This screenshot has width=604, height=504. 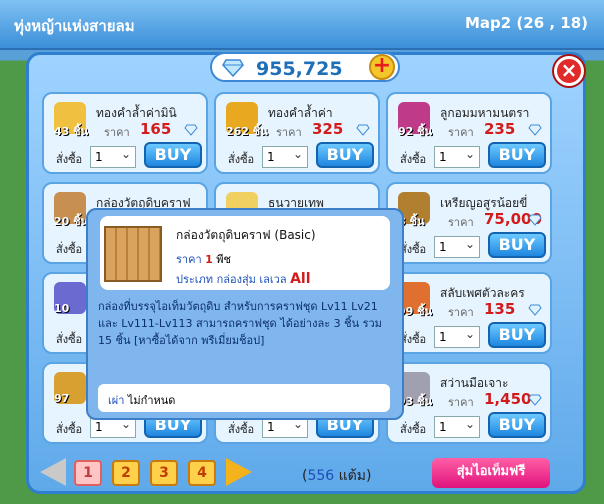 What do you see at coordinates (236, 279) in the screenshot?
I see `tooltip-type-value: กล่องสุ่ม` at bounding box center [236, 279].